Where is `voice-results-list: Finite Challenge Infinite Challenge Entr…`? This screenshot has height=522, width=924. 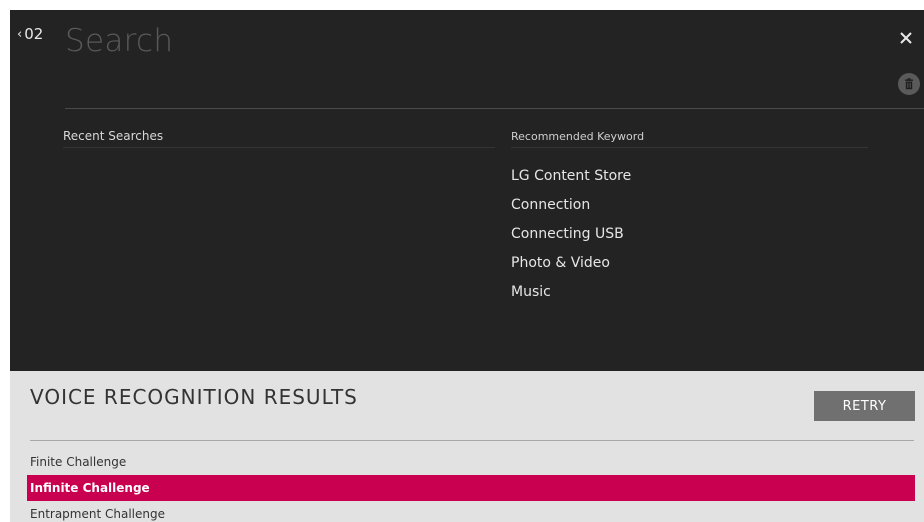
voice-results-list: Finite Challenge Infinite Challenge Entr… is located at coordinates (471, 485).